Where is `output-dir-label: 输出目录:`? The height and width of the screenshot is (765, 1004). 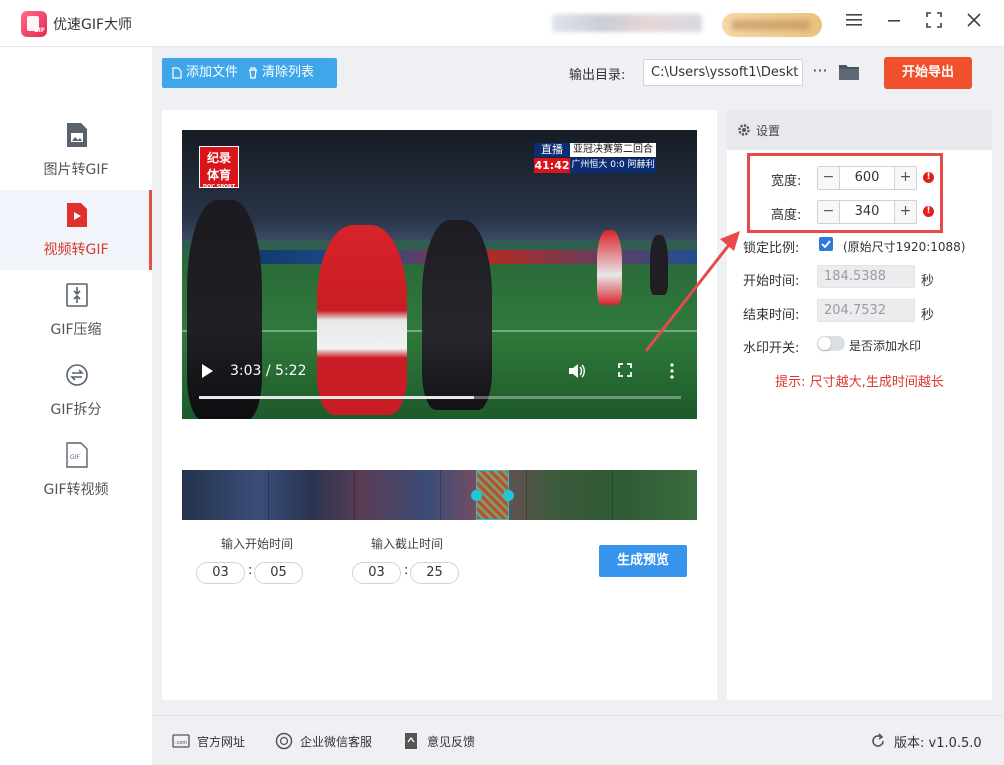
output-dir-label: 输出目录: is located at coordinates (597, 75).